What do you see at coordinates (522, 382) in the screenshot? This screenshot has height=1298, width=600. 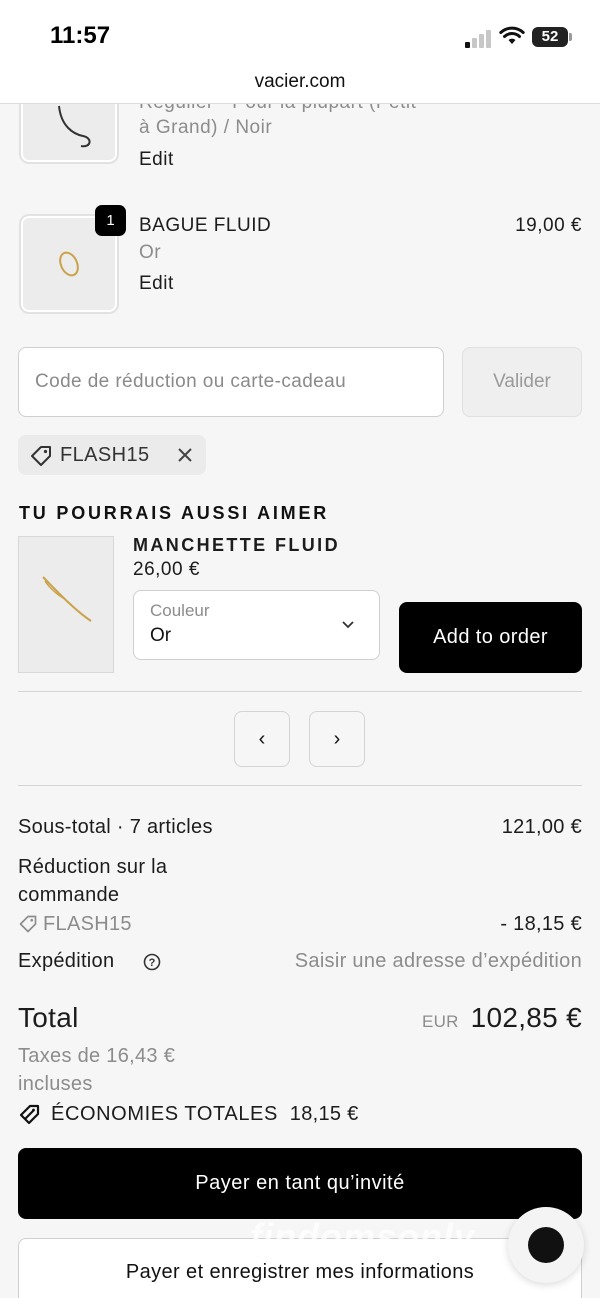 I see `apply-discount-button: Valider` at bounding box center [522, 382].